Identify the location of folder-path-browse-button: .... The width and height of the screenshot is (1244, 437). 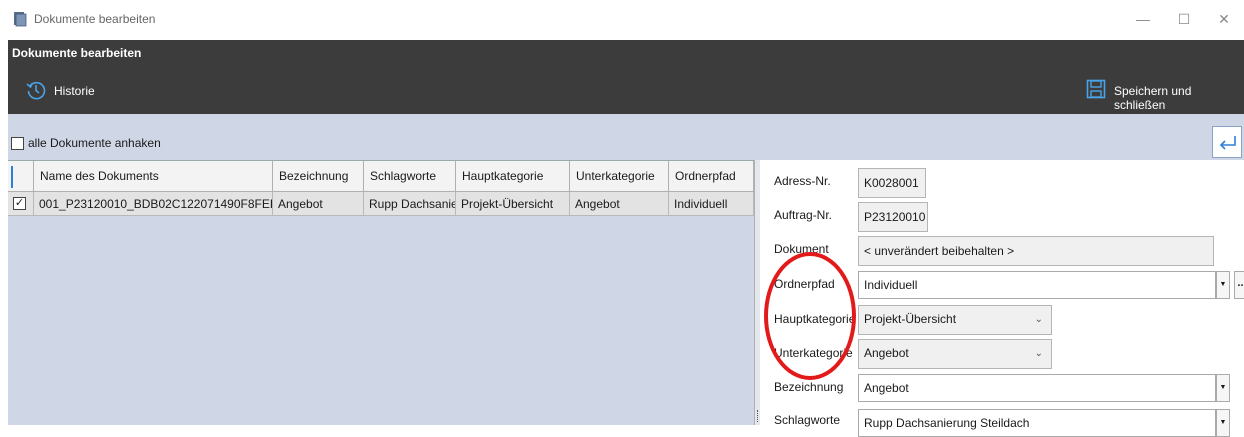
(1239, 285).